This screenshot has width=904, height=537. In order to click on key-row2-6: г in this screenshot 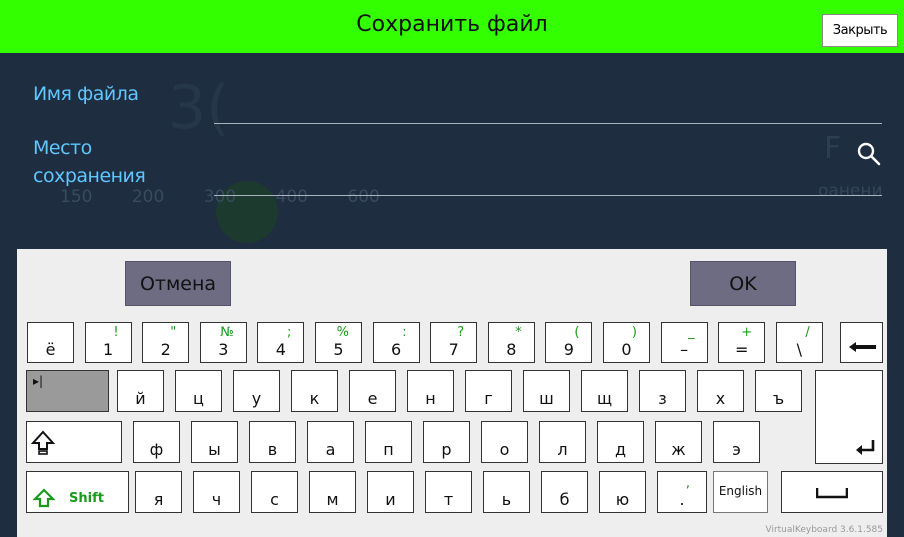, I will do `click(488, 391)`.